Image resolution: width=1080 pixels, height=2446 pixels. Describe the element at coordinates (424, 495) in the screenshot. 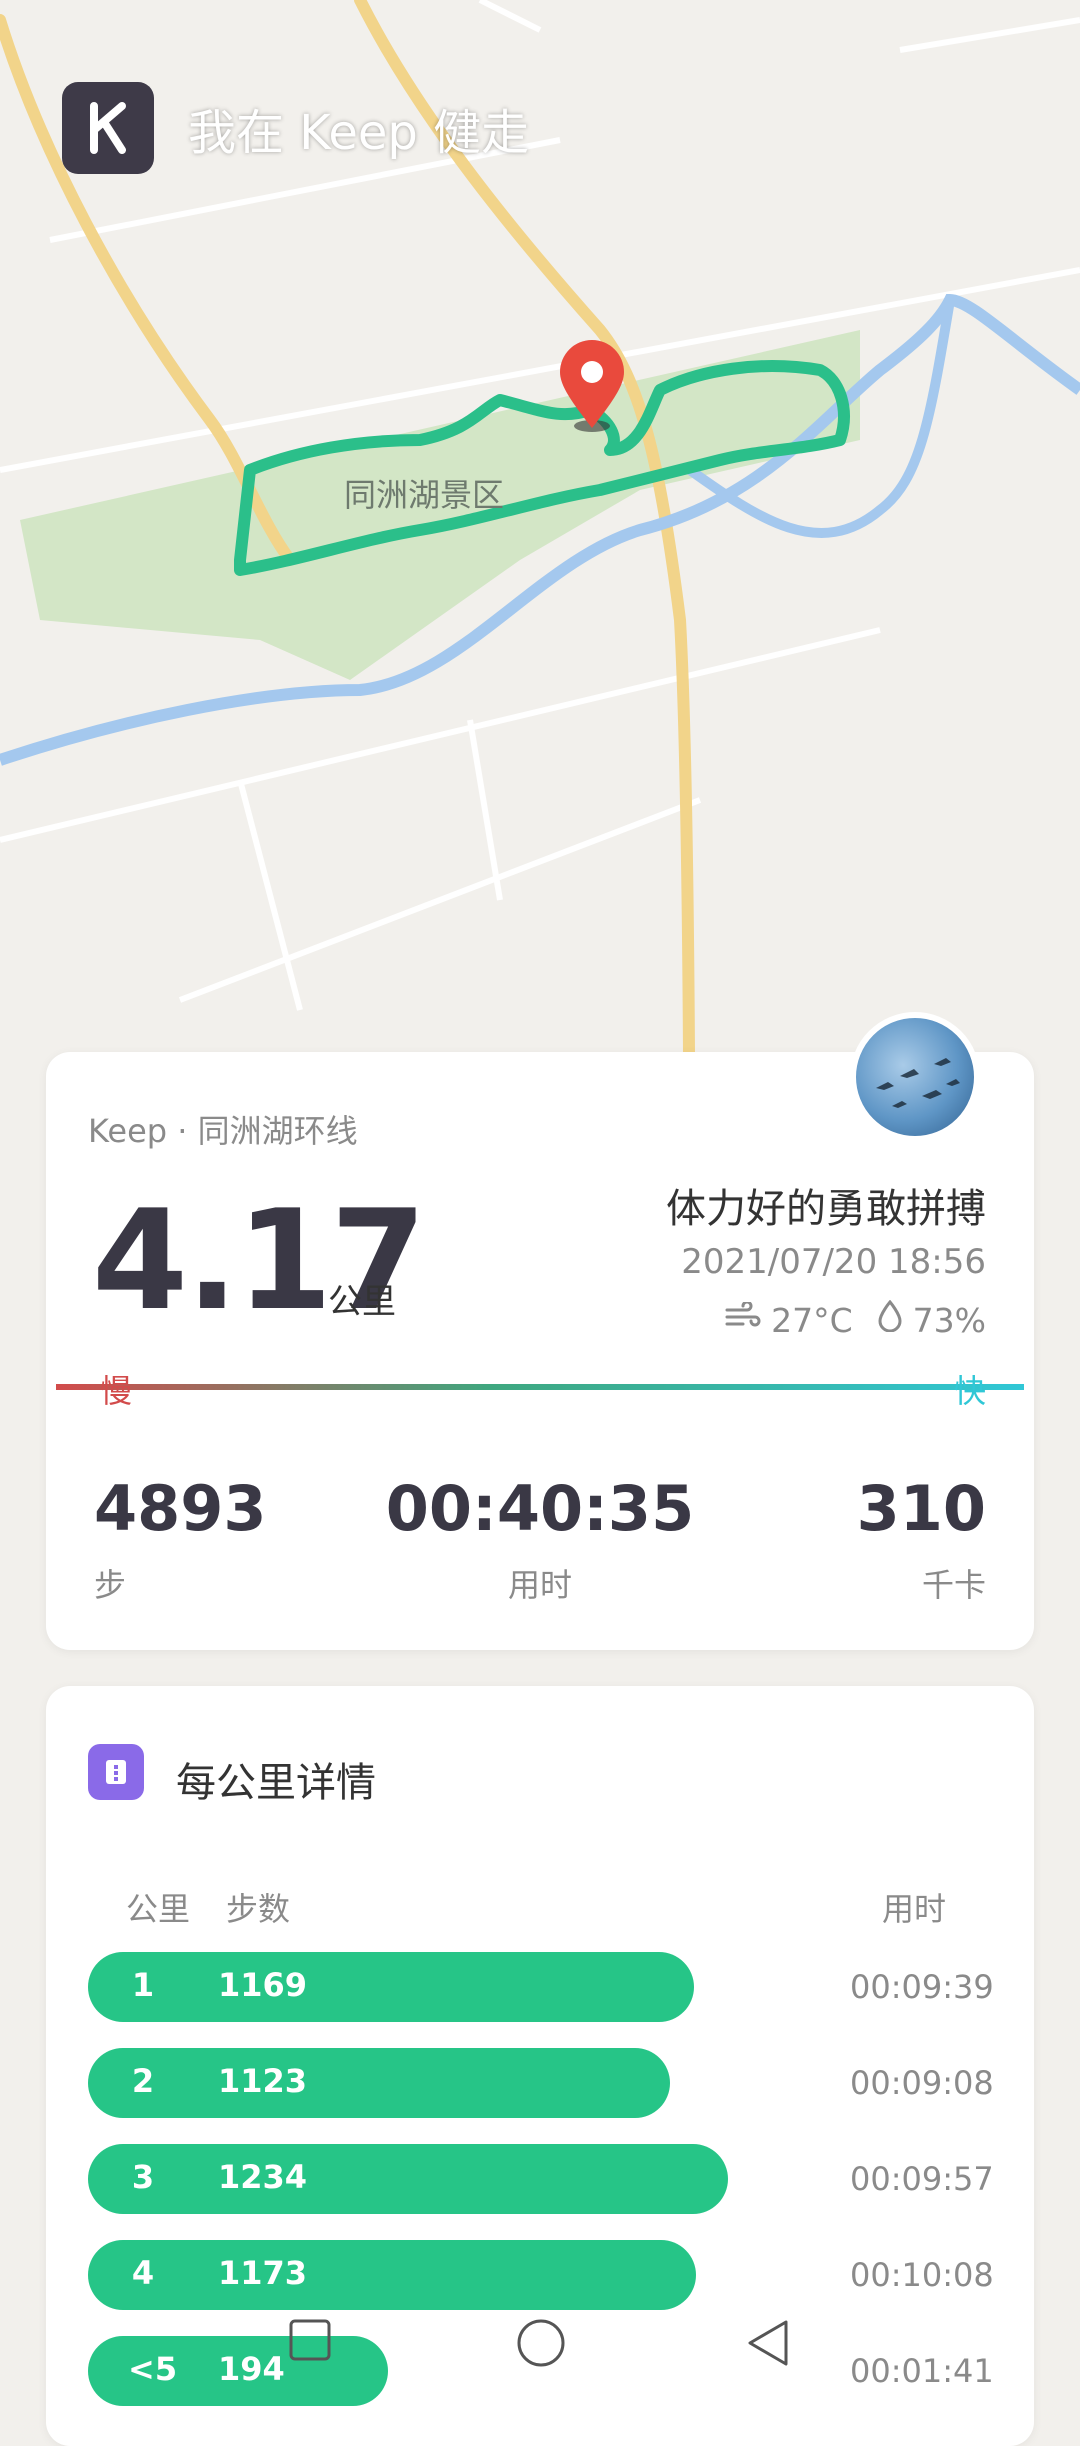

I see `map-place-label: 同洲湖景区` at that location.